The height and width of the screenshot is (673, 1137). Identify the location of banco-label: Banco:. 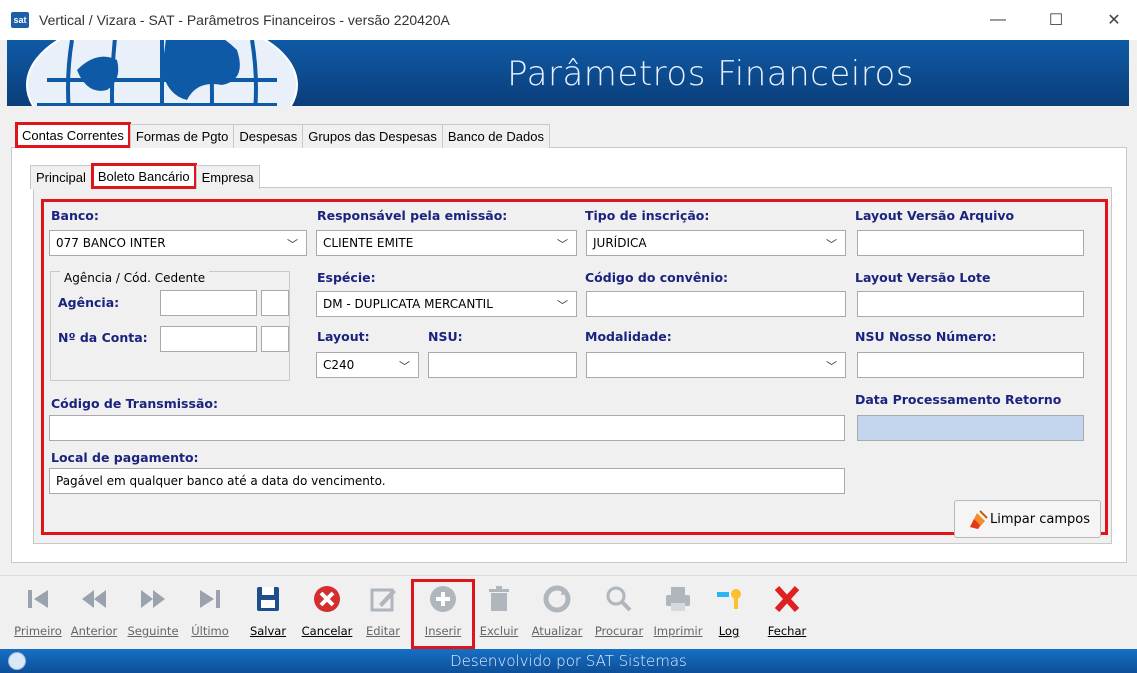
(75, 215).